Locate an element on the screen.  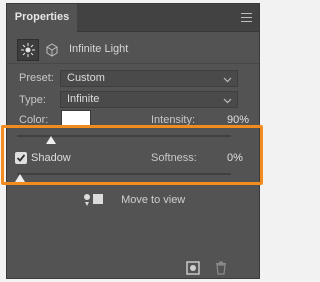
panel-tab-bar: Properties is located at coordinates (133, 18).